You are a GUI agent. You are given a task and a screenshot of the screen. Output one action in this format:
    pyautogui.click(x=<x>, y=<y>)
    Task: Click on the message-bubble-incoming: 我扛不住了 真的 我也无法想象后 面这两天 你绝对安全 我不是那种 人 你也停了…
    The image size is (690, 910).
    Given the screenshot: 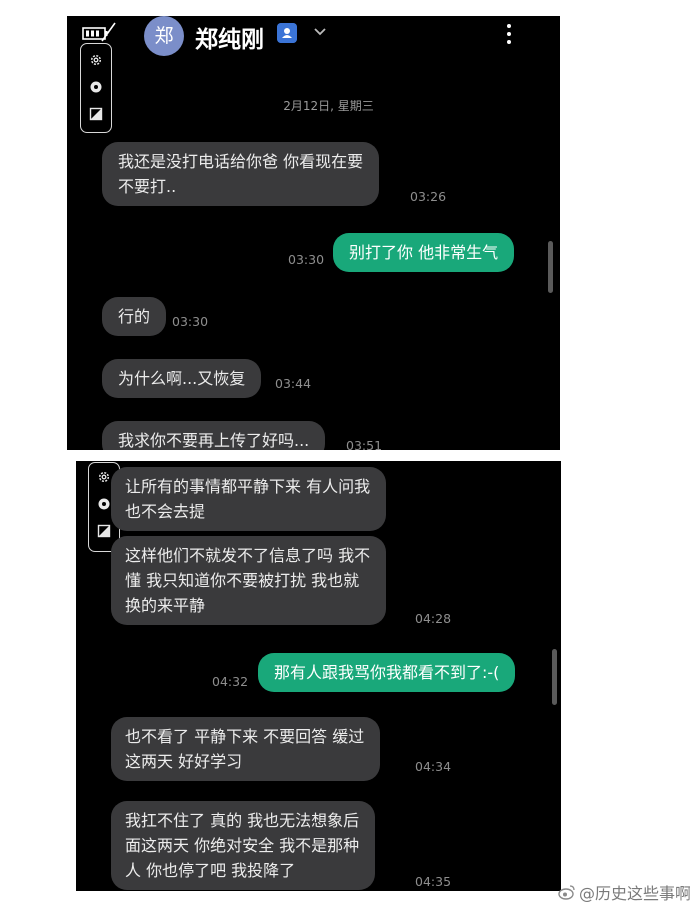 What is the action you would take?
    pyautogui.click(x=243, y=845)
    